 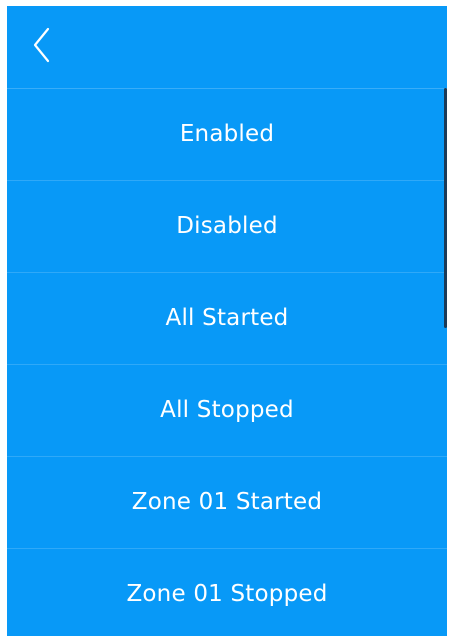 I want to click on list-item-label: Disabled, so click(x=227, y=225).